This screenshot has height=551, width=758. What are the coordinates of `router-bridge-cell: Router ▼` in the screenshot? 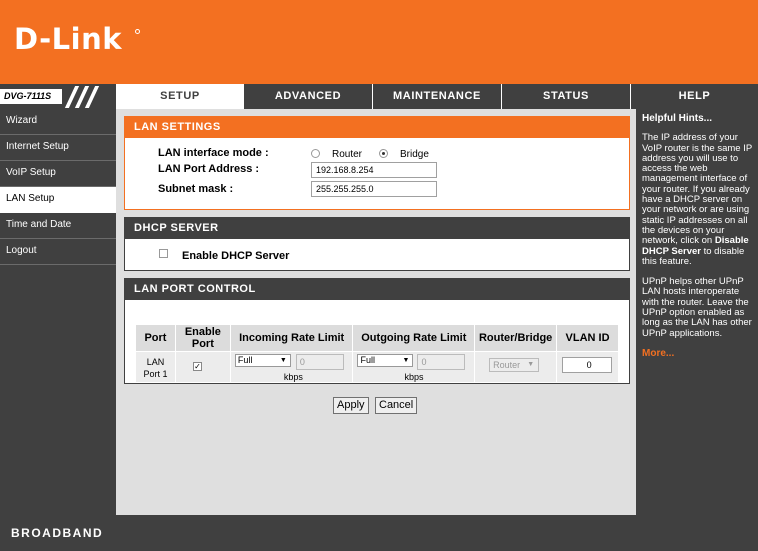 It's located at (516, 367).